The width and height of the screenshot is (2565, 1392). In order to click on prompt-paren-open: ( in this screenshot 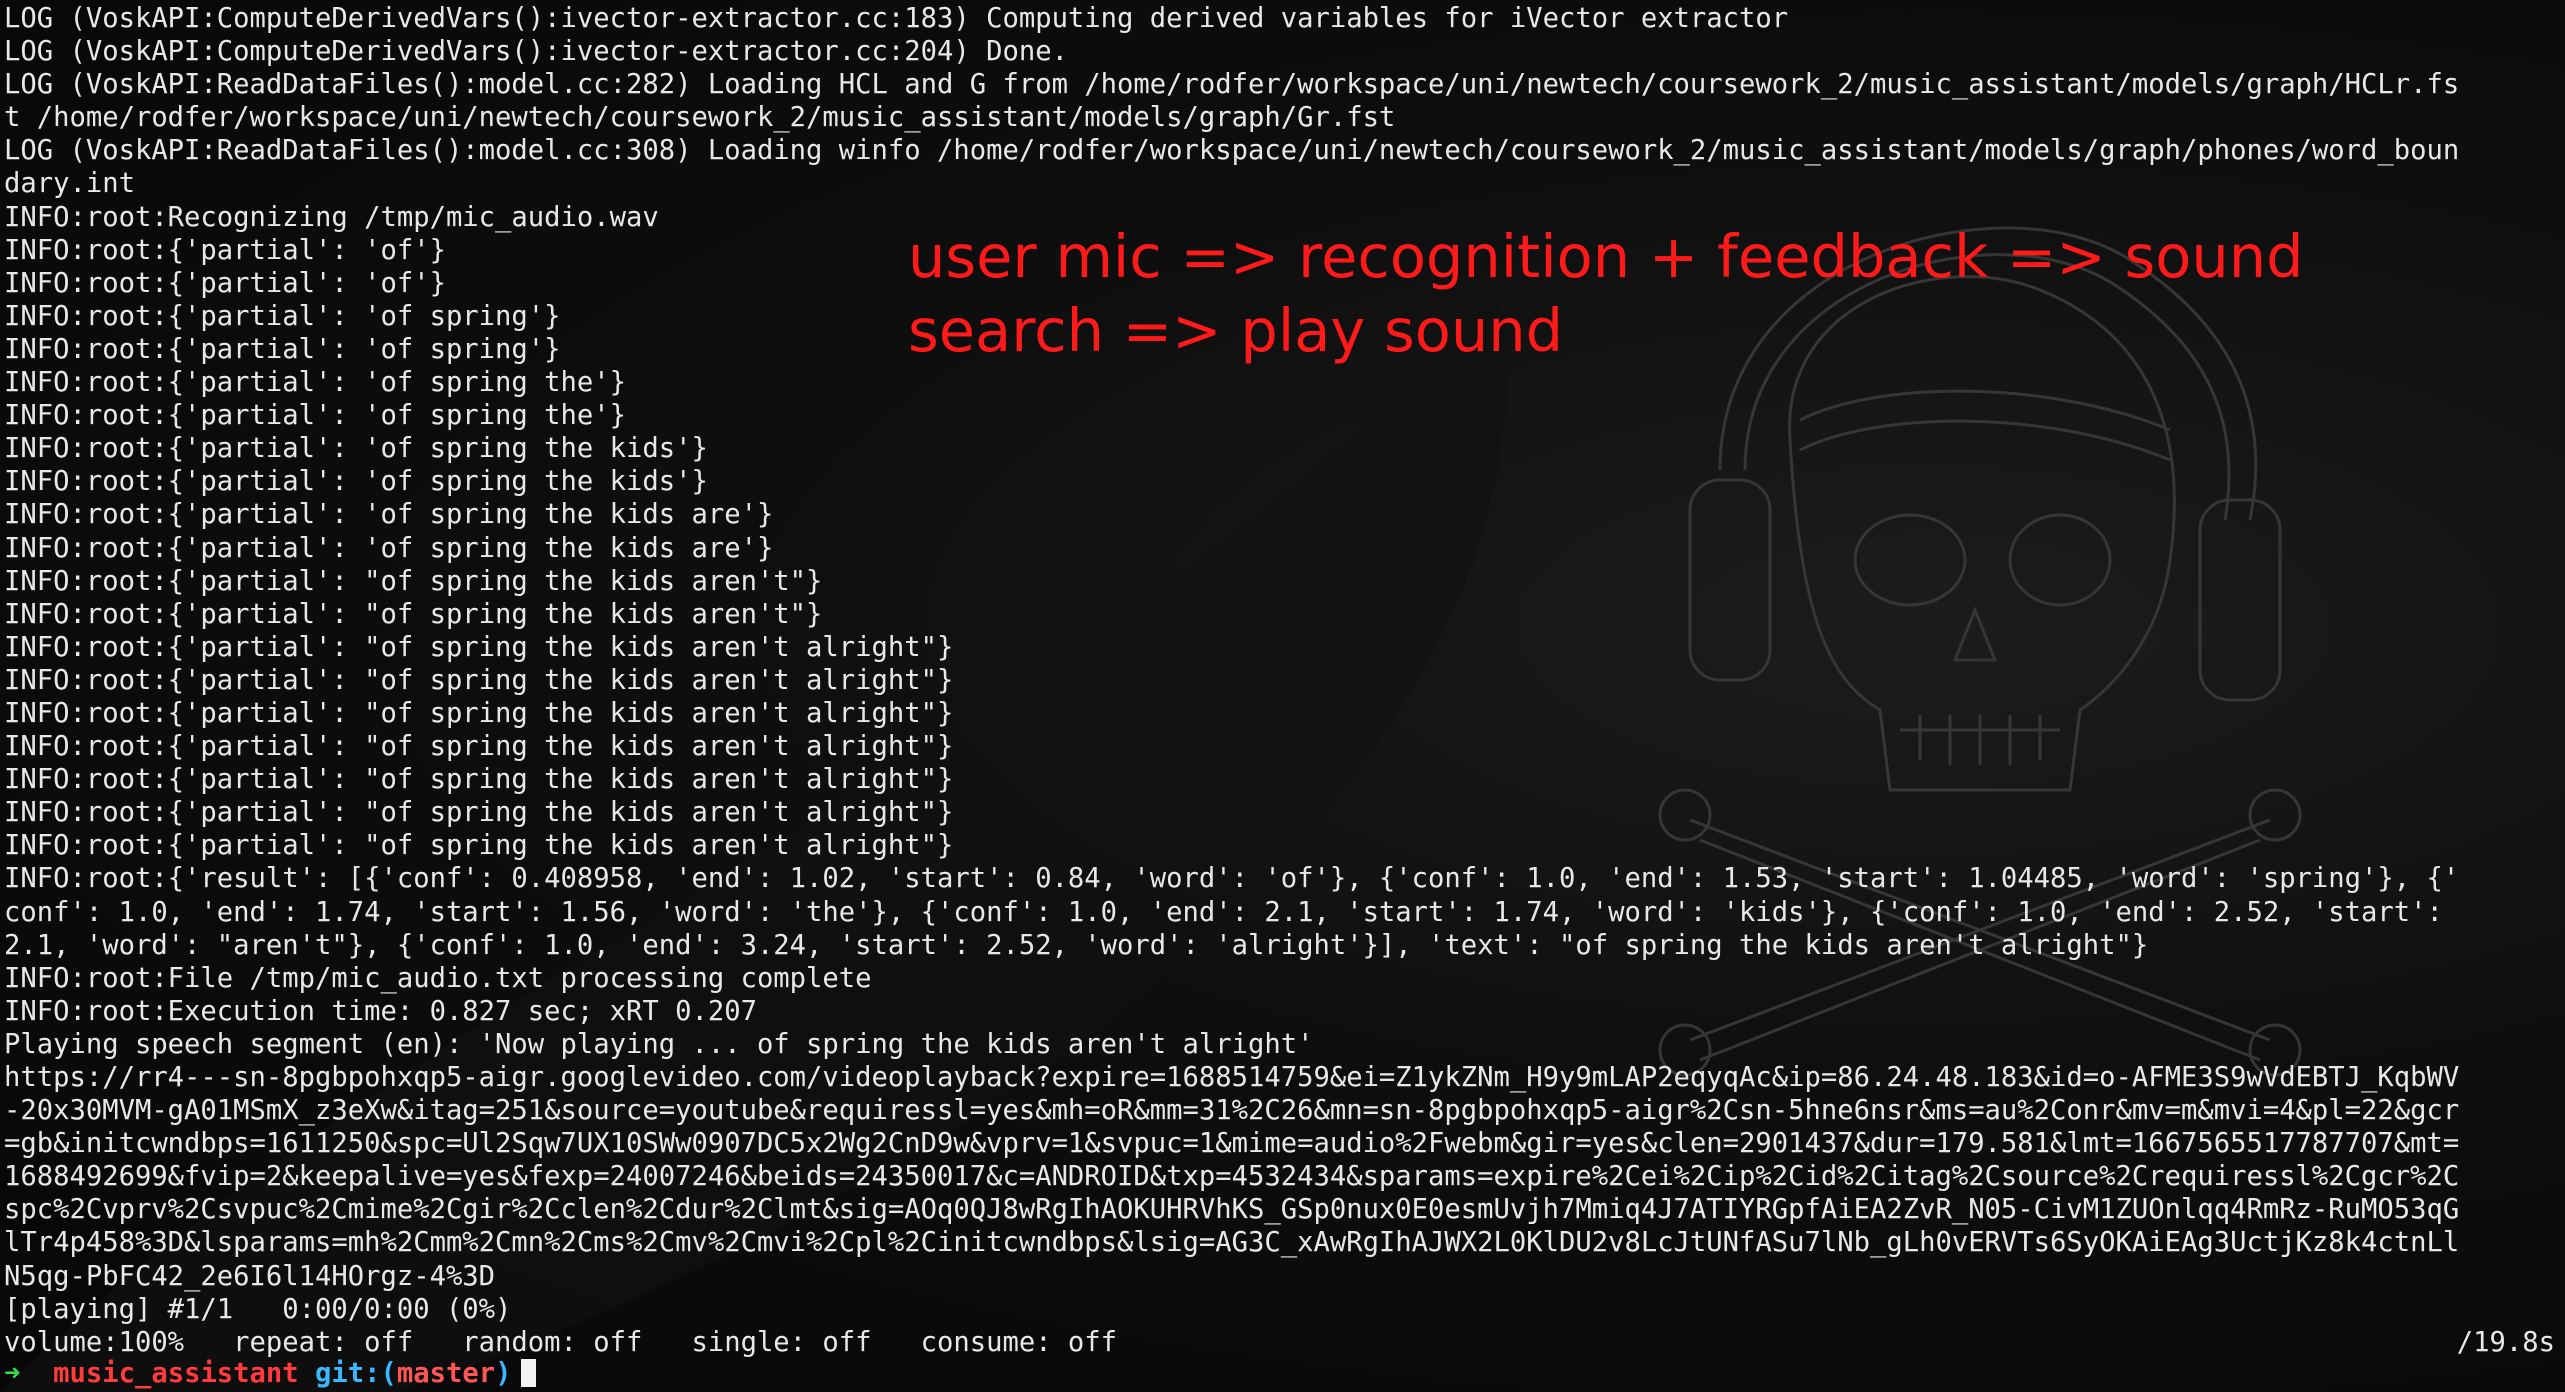, I will do `click(388, 1373)`.